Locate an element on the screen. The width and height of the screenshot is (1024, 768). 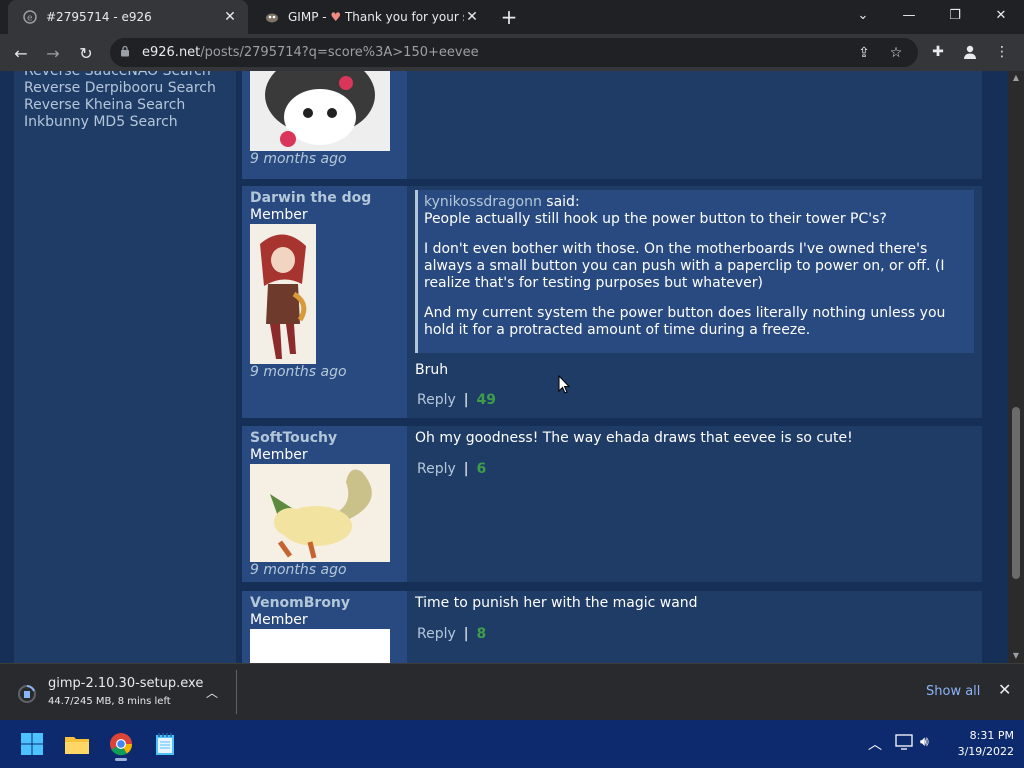
clock-time: 8:31 PM is located at coordinates (991, 735).